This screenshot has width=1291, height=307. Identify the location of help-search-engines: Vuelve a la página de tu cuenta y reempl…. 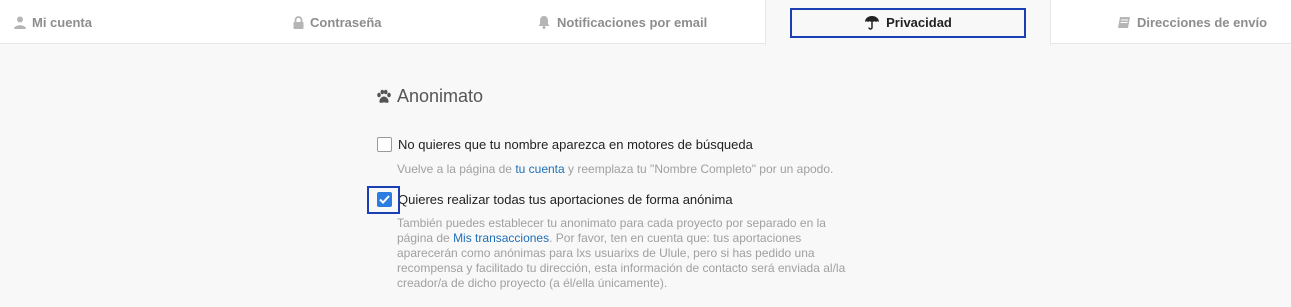
(632, 169).